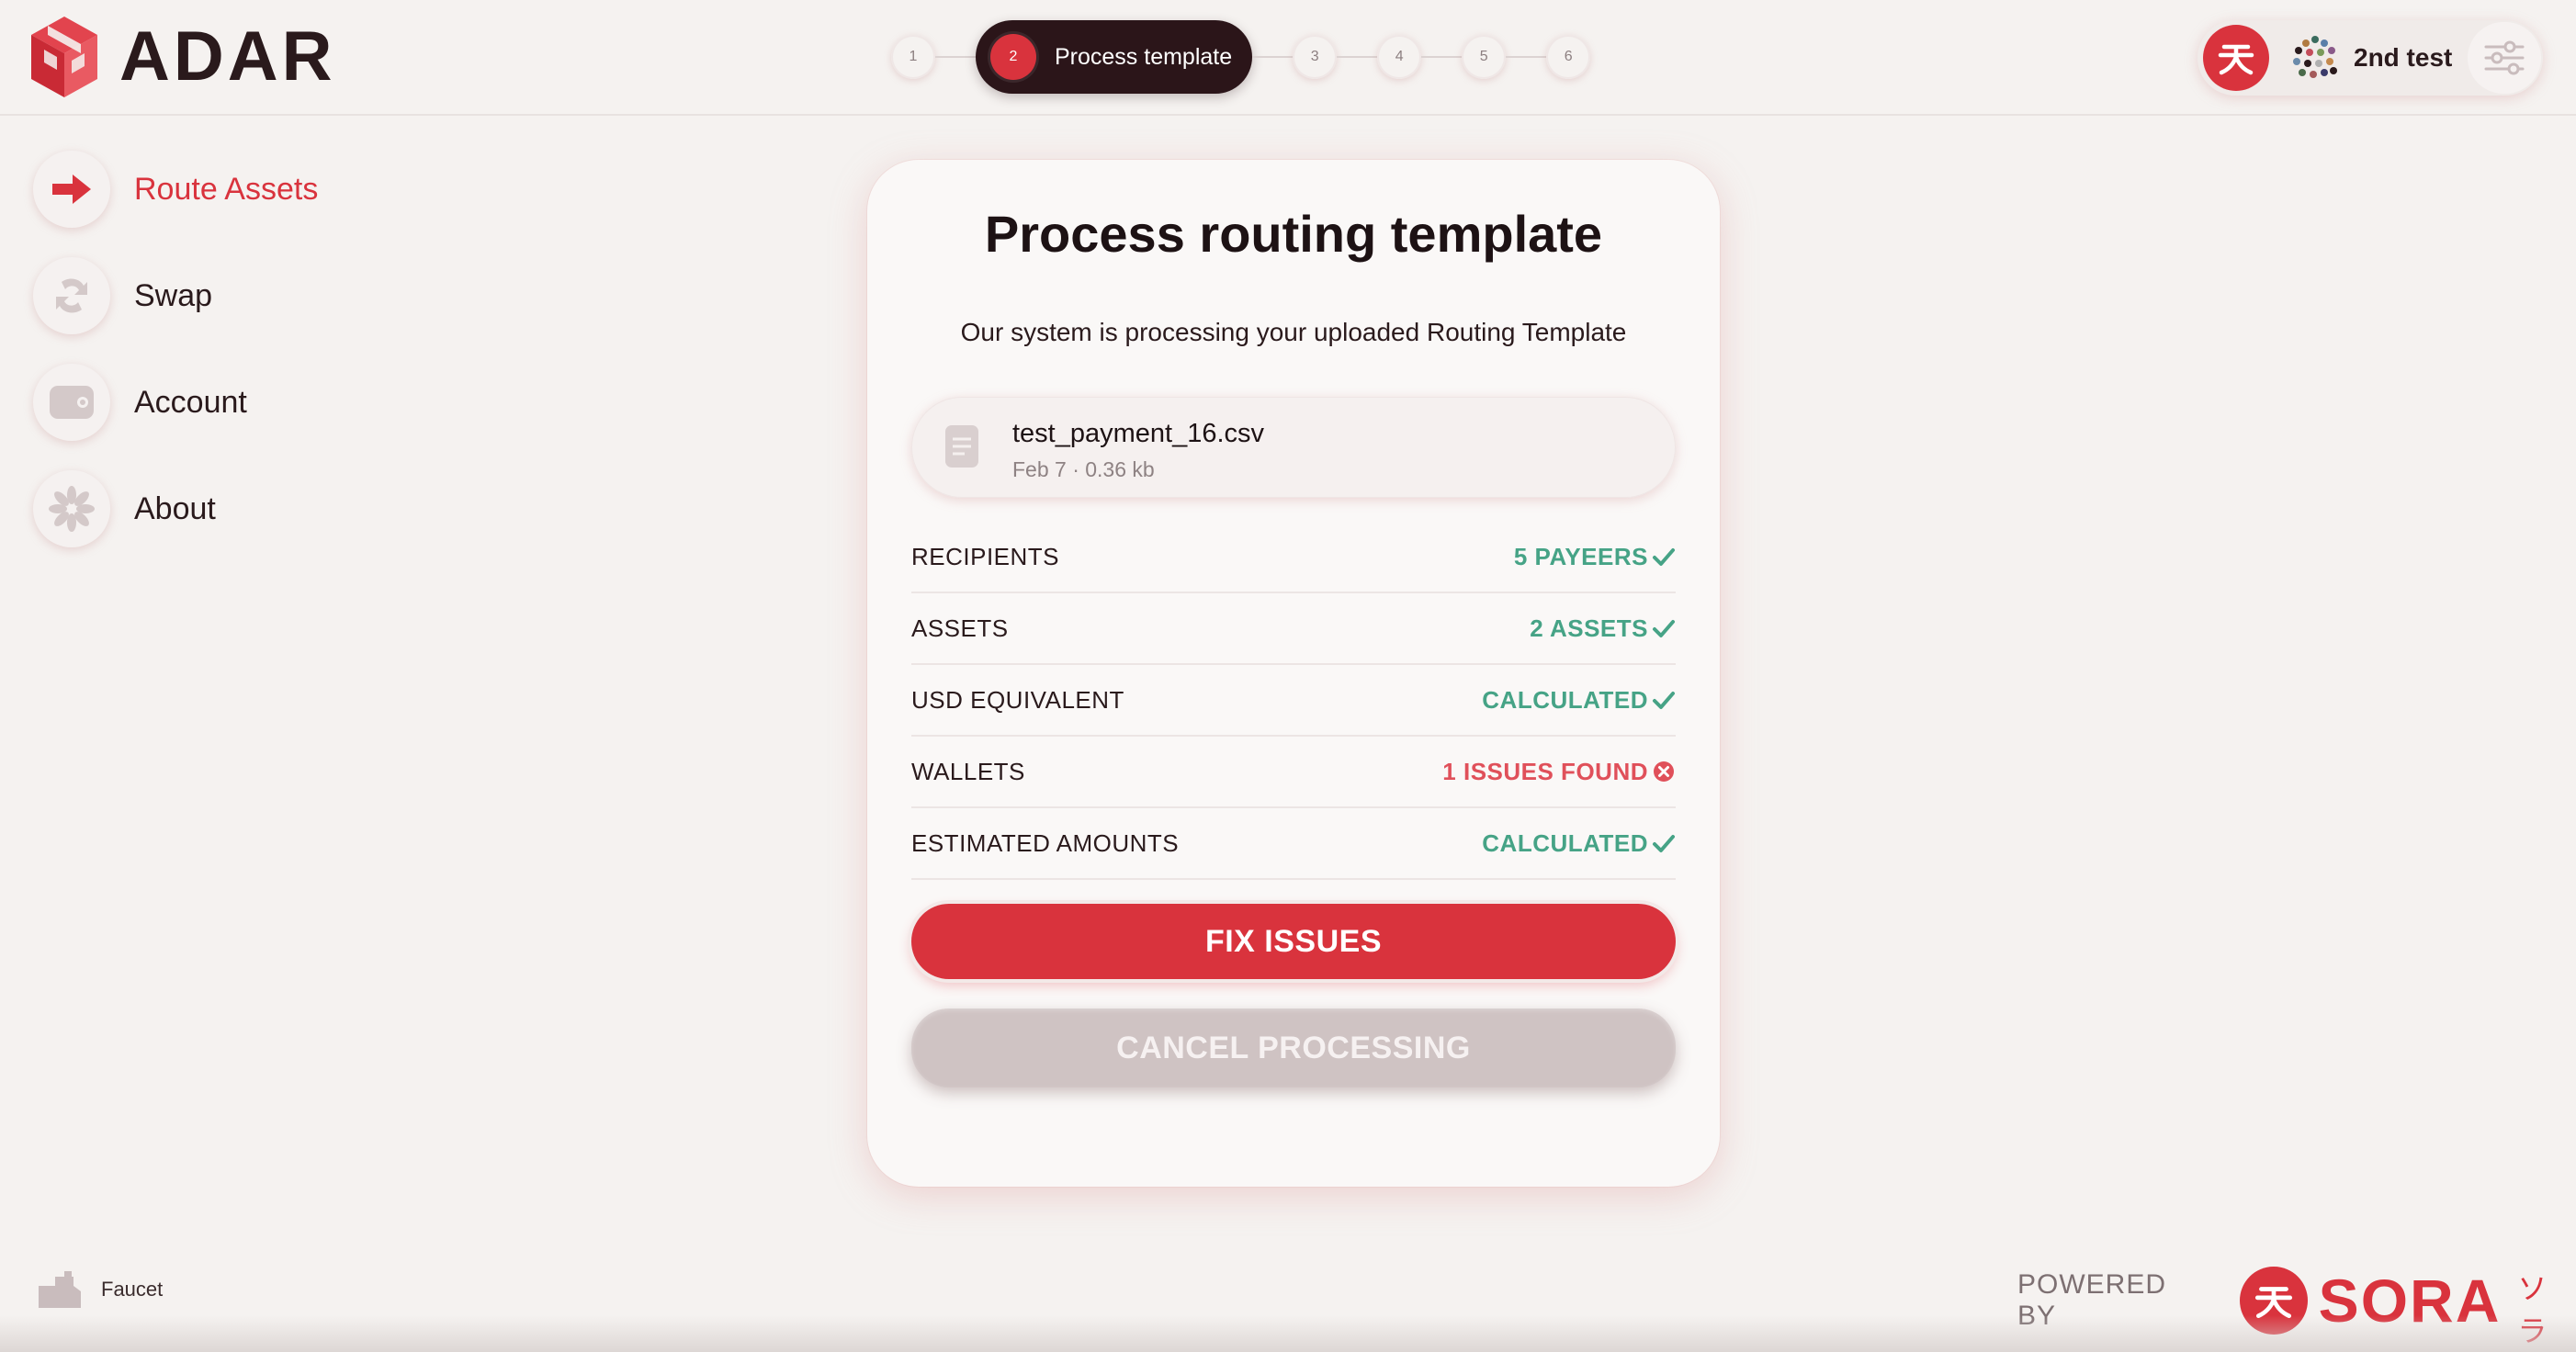 Image resolution: width=2576 pixels, height=1352 pixels. I want to click on row-value-text: 2 ASSETS, so click(1589, 628).